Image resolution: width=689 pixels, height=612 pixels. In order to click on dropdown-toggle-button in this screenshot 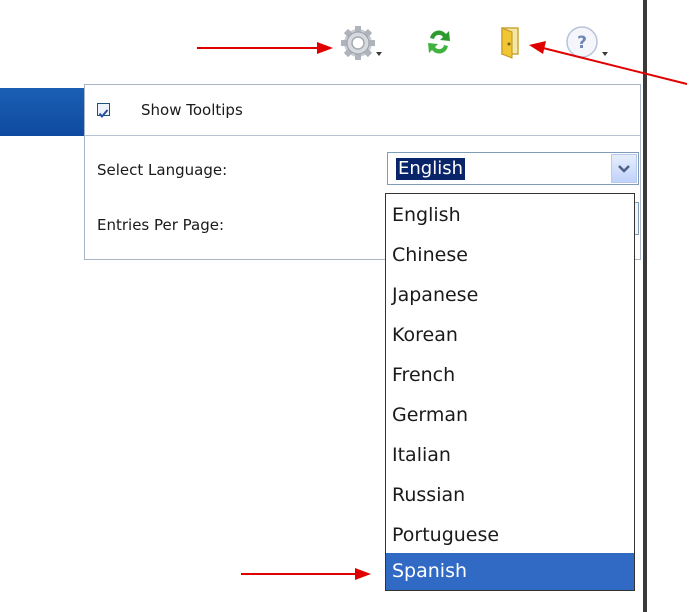, I will do `click(624, 168)`.